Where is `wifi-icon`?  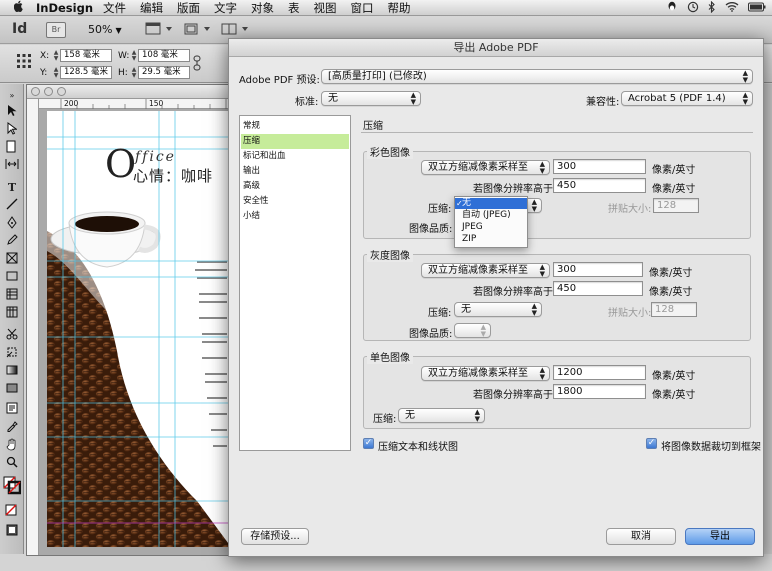
wifi-icon is located at coordinates (732, 8).